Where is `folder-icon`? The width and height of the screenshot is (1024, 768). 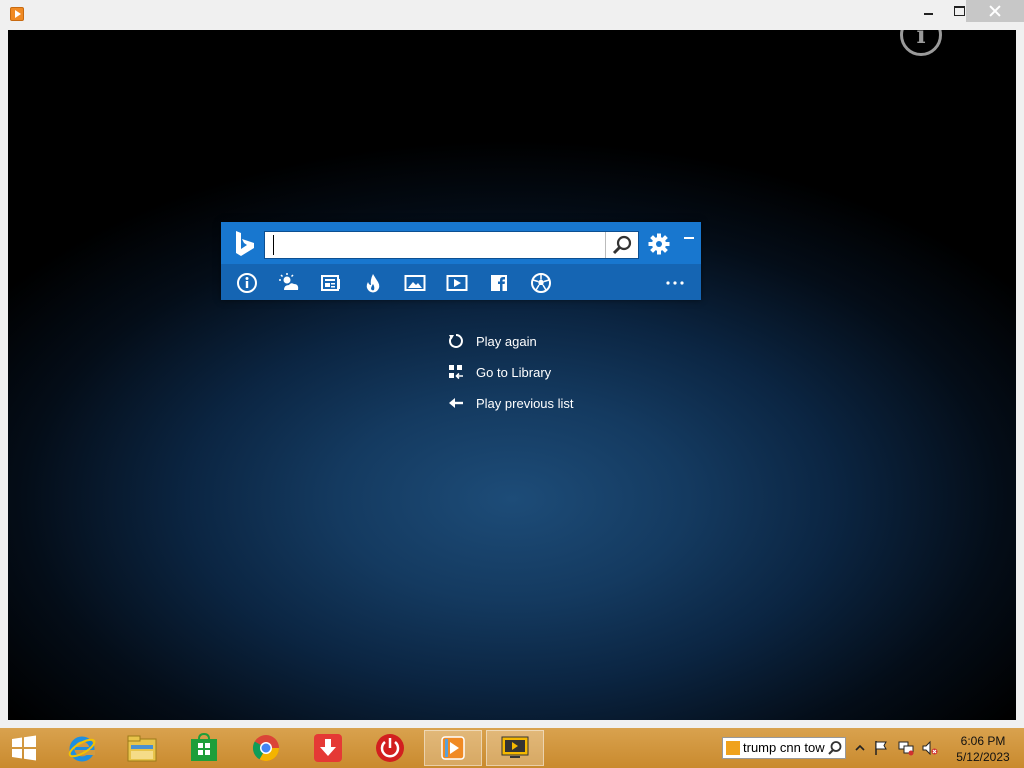 folder-icon is located at coordinates (142, 748).